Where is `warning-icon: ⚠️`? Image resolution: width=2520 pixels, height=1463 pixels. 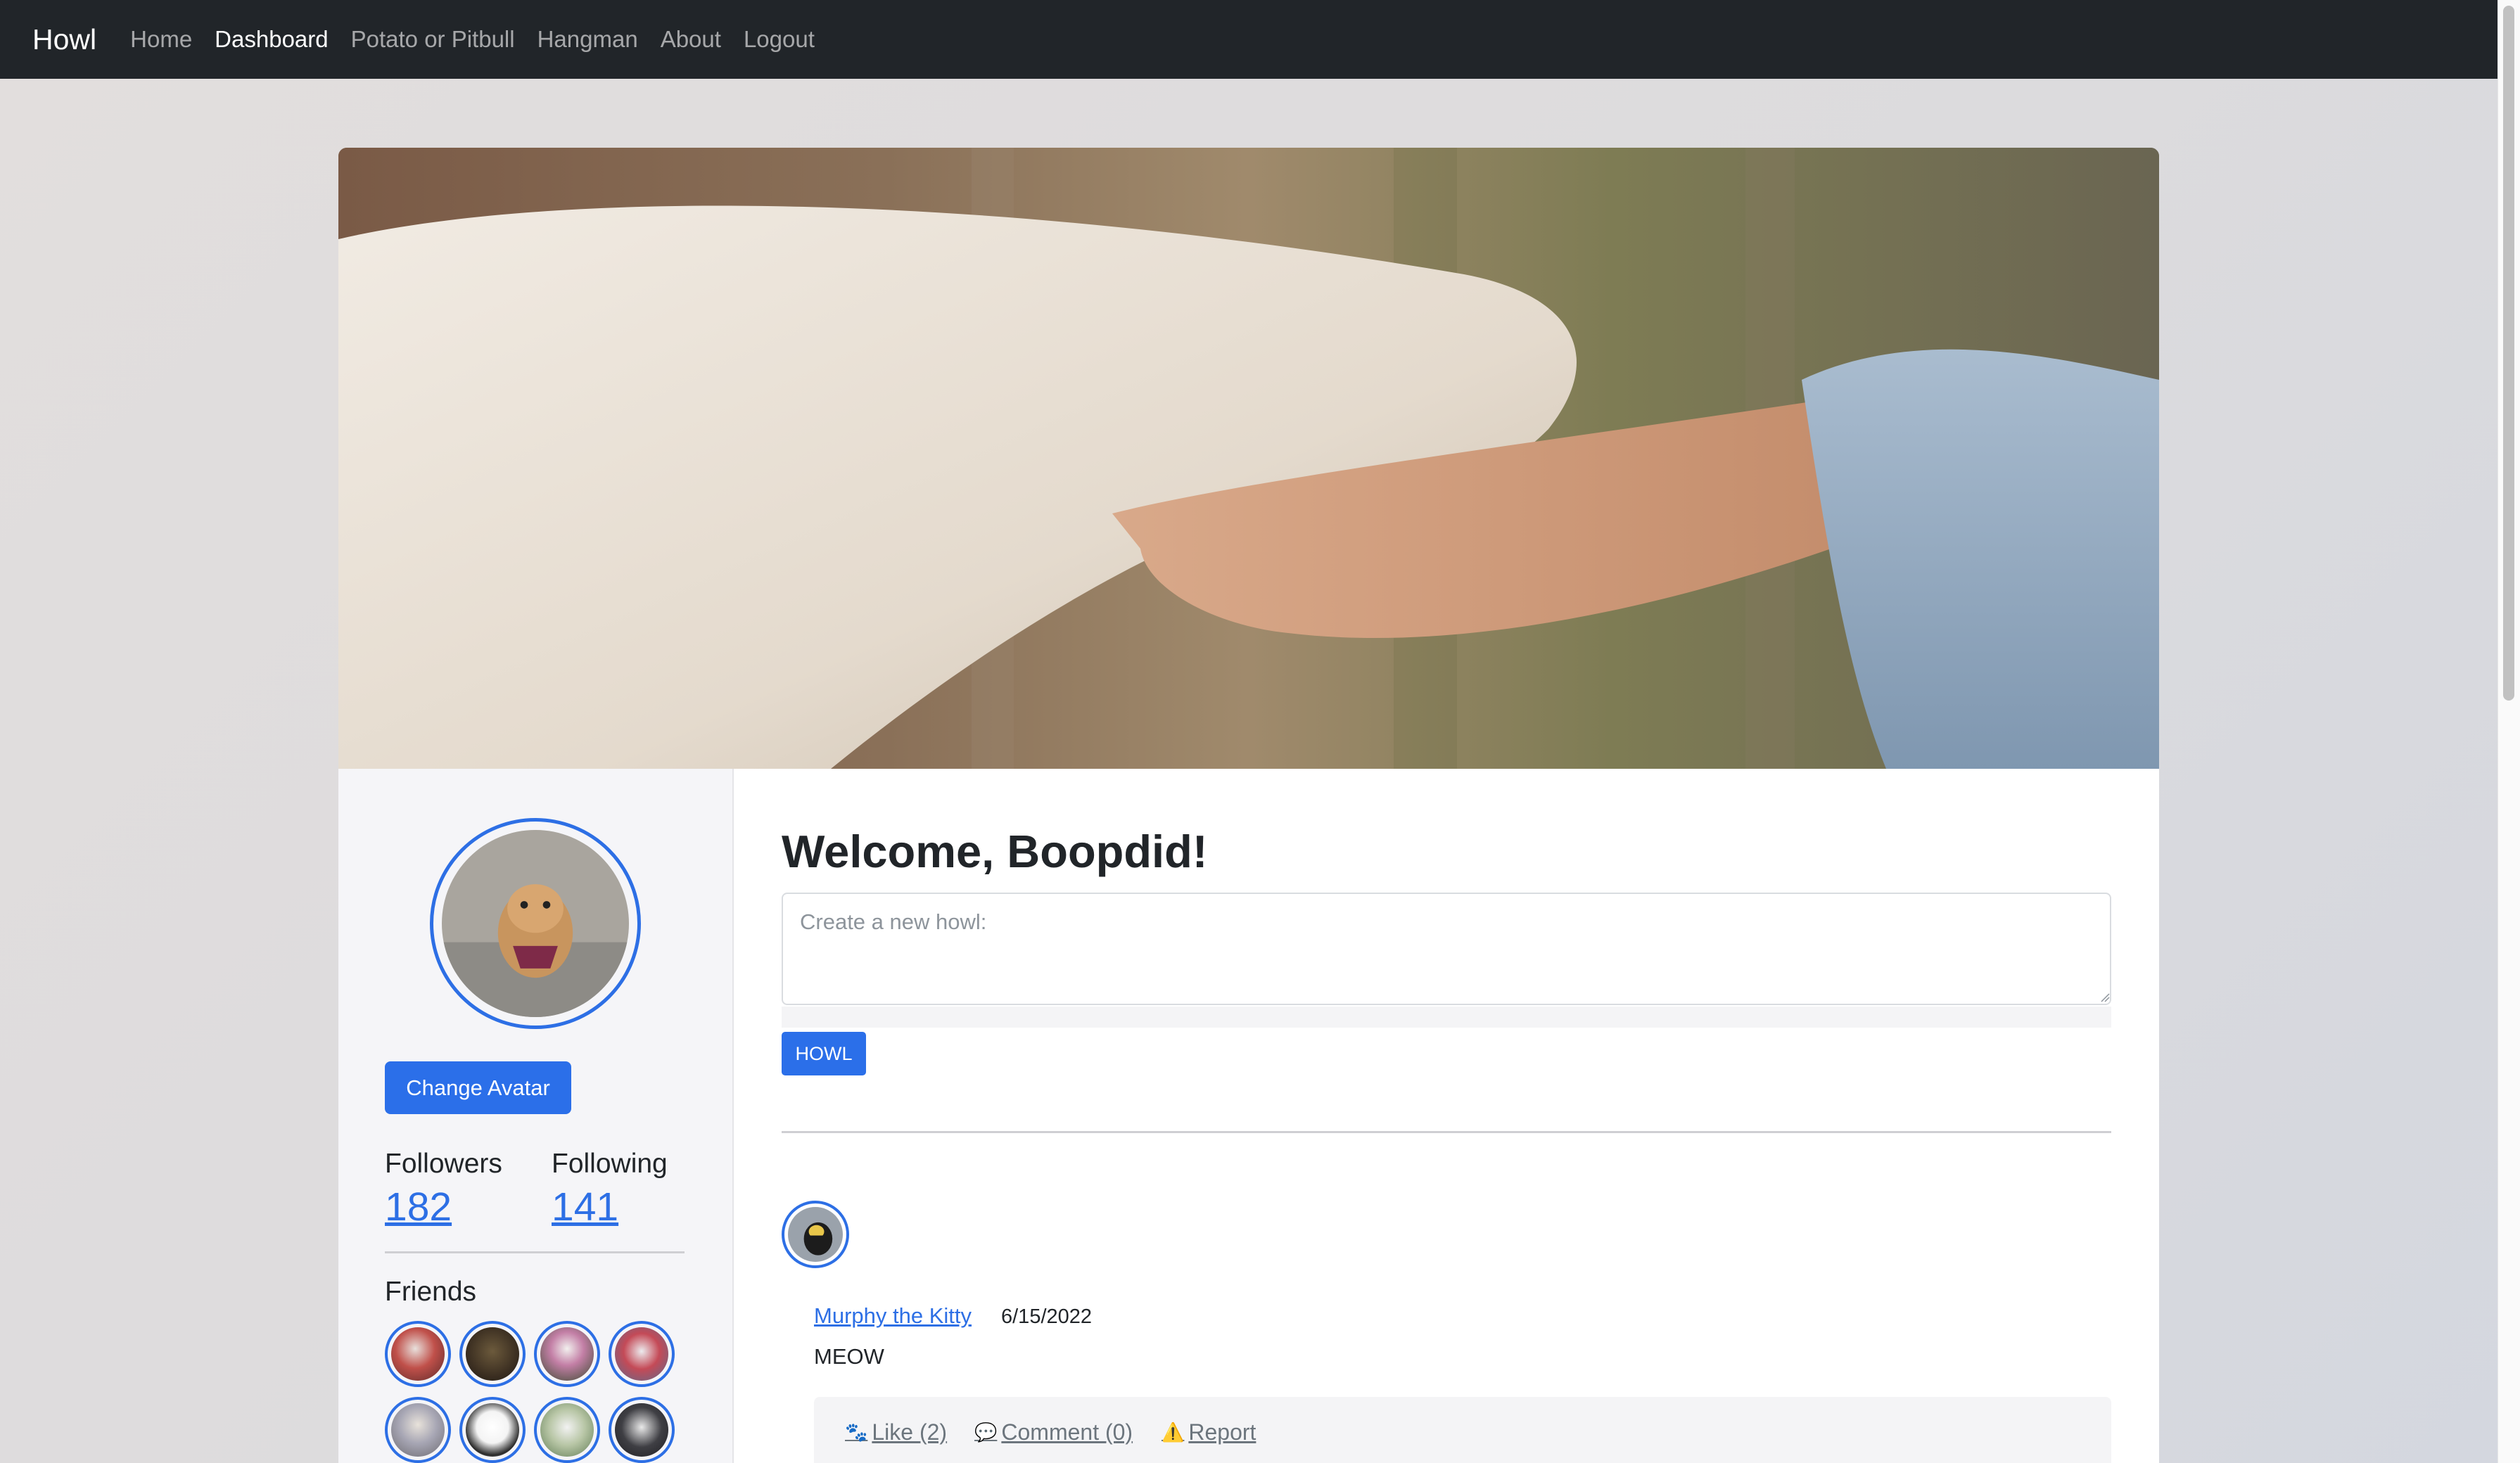 warning-icon: ⚠️ is located at coordinates (1173, 1432).